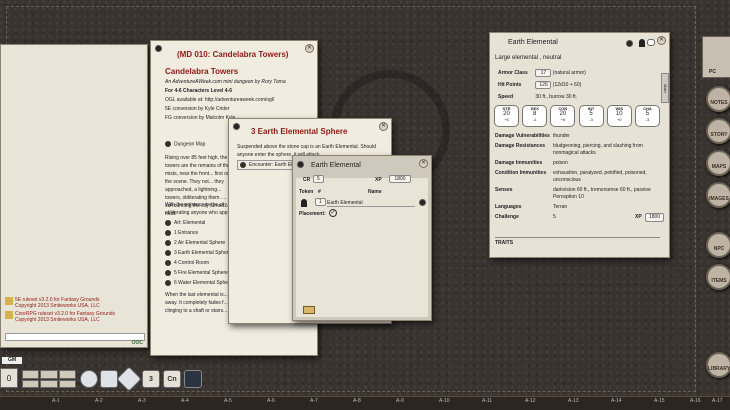 The image size is (730, 410). Describe the element at coordinates (563, 116) in the screenshot. I see `ability-con: CON 20 +5` at that location.